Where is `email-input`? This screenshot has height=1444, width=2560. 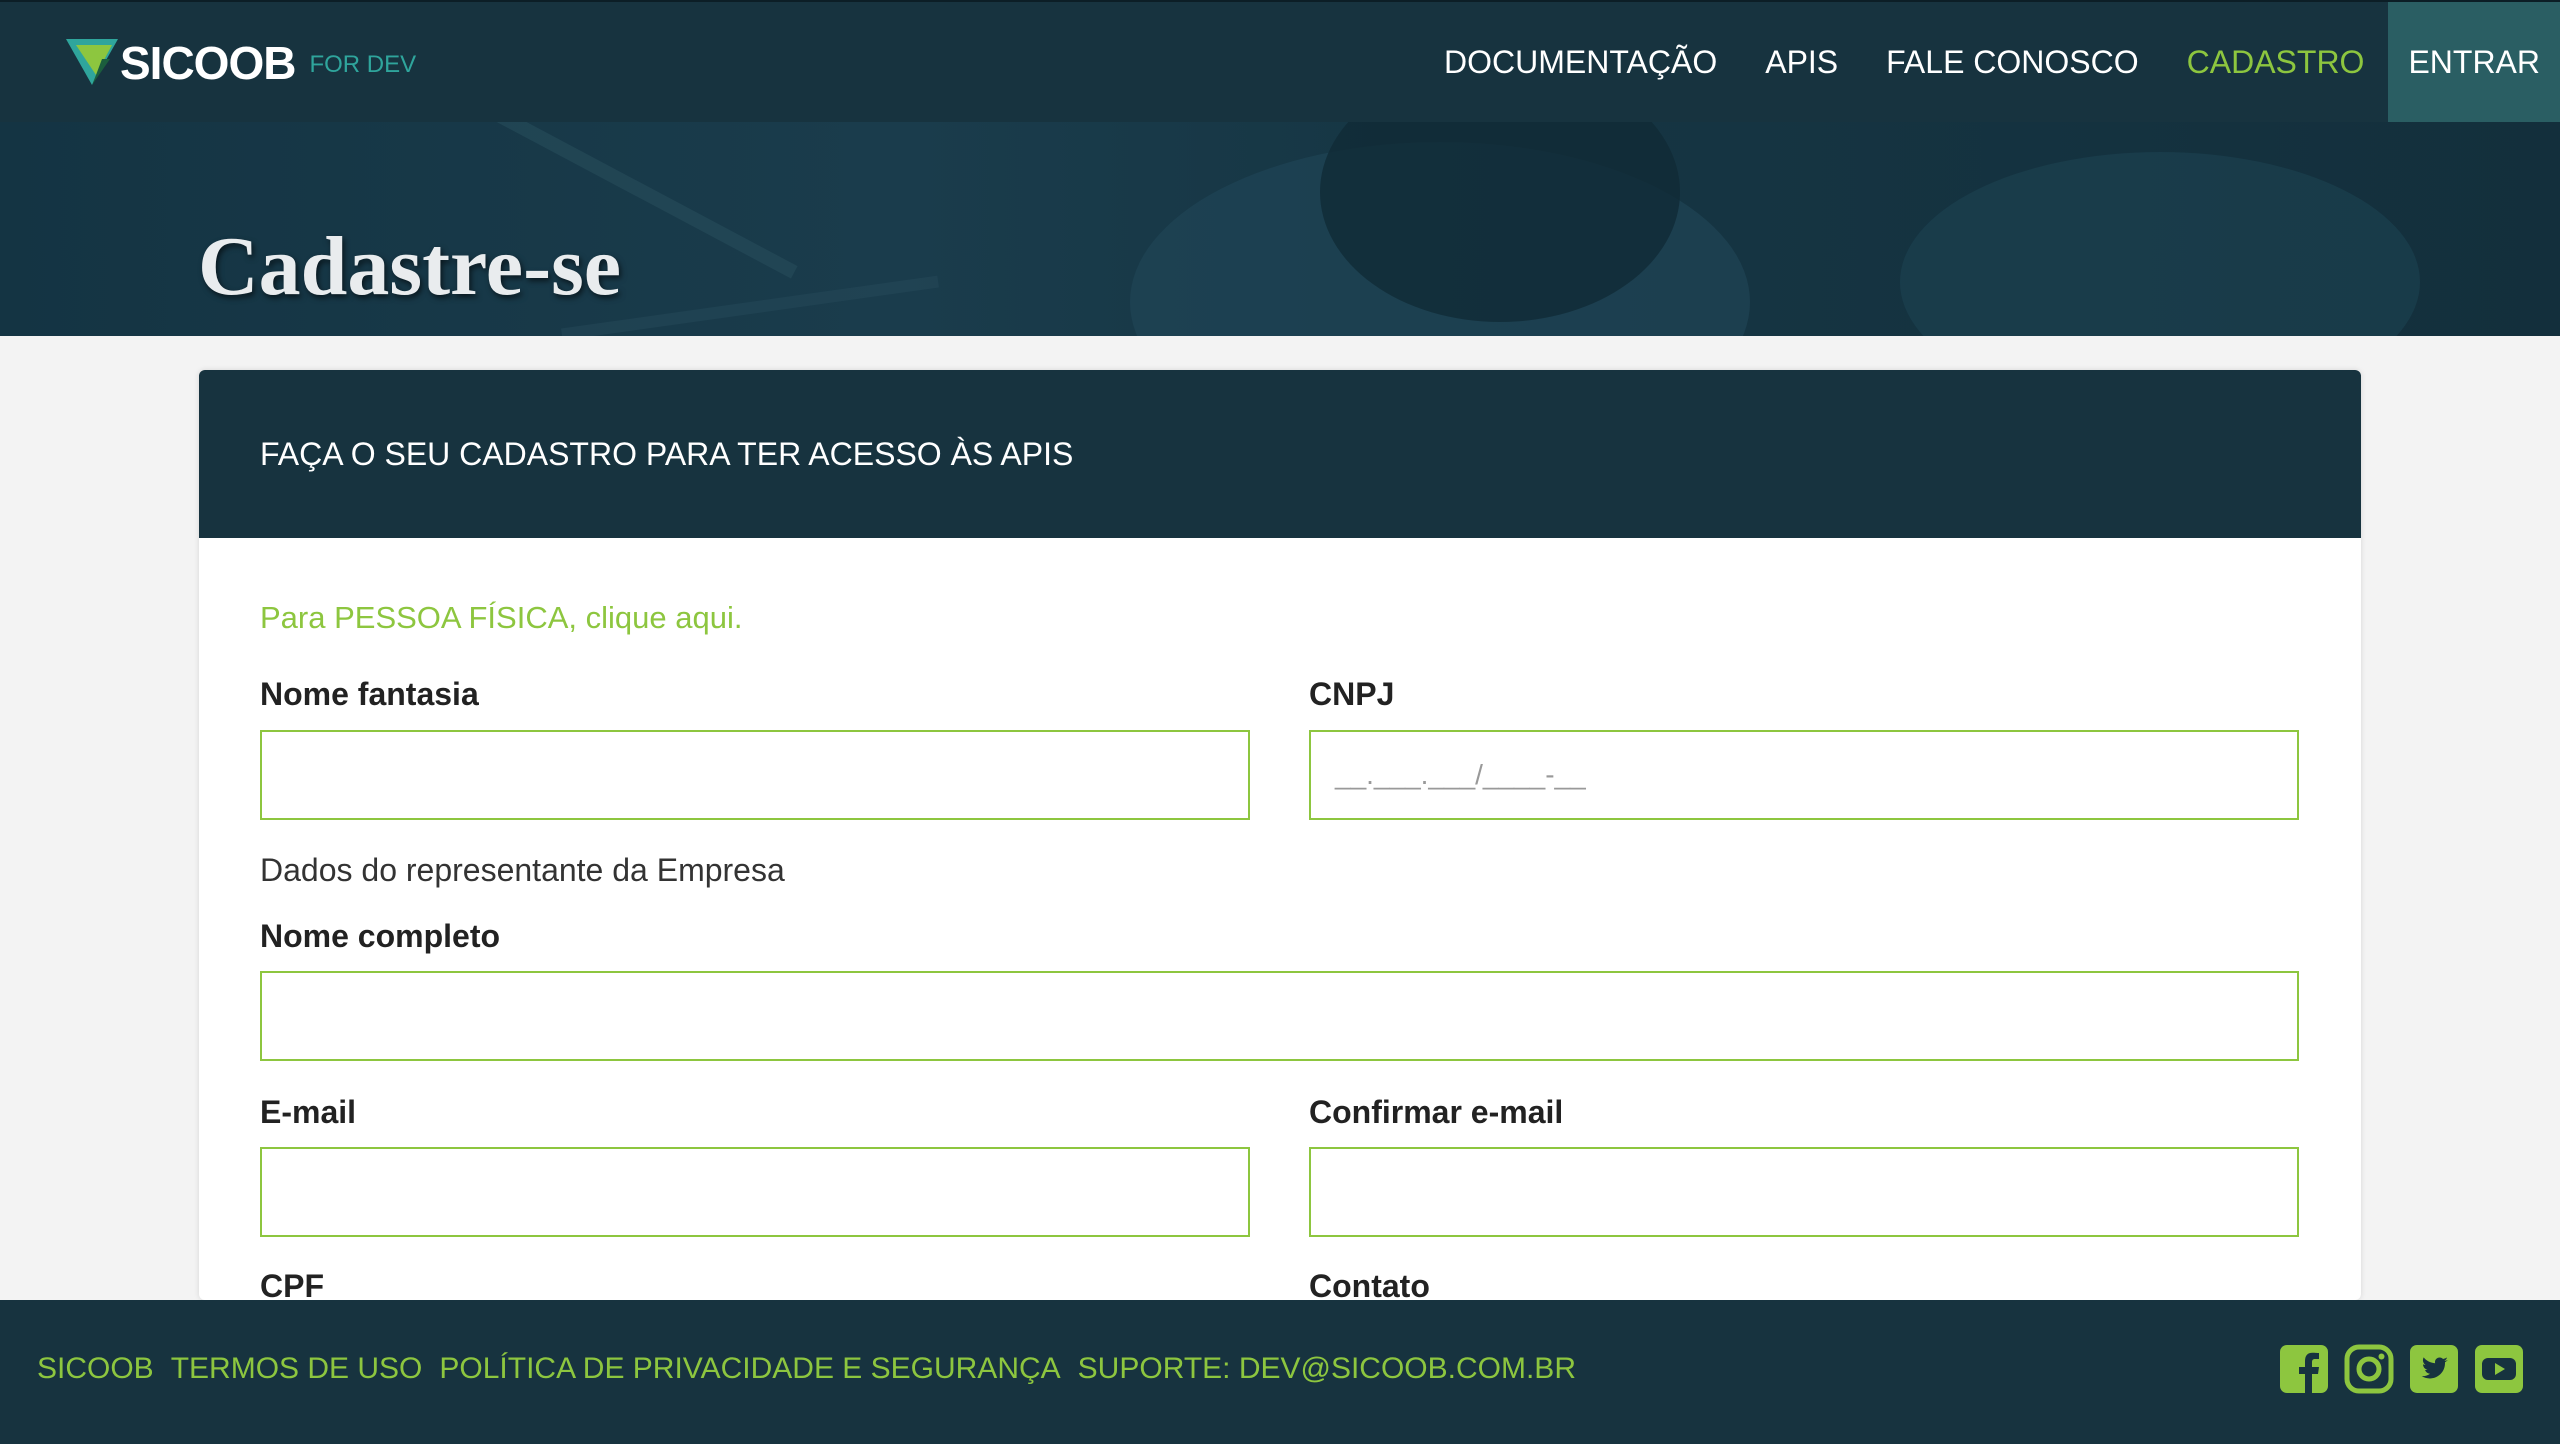
email-input is located at coordinates (755, 1192).